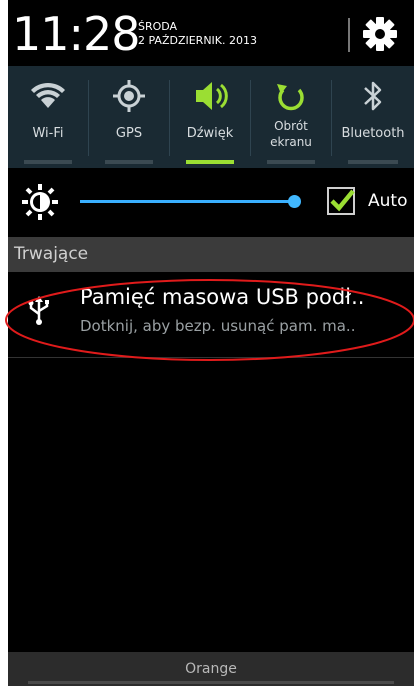 This screenshot has height=686, width=414. I want to click on toggle-sound: Dźwięk, so click(210, 117).